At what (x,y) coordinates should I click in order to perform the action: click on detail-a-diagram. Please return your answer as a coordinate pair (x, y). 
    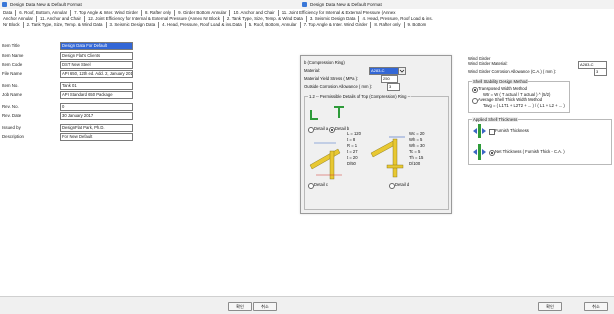
    Looking at the image, I should click on (314, 115).